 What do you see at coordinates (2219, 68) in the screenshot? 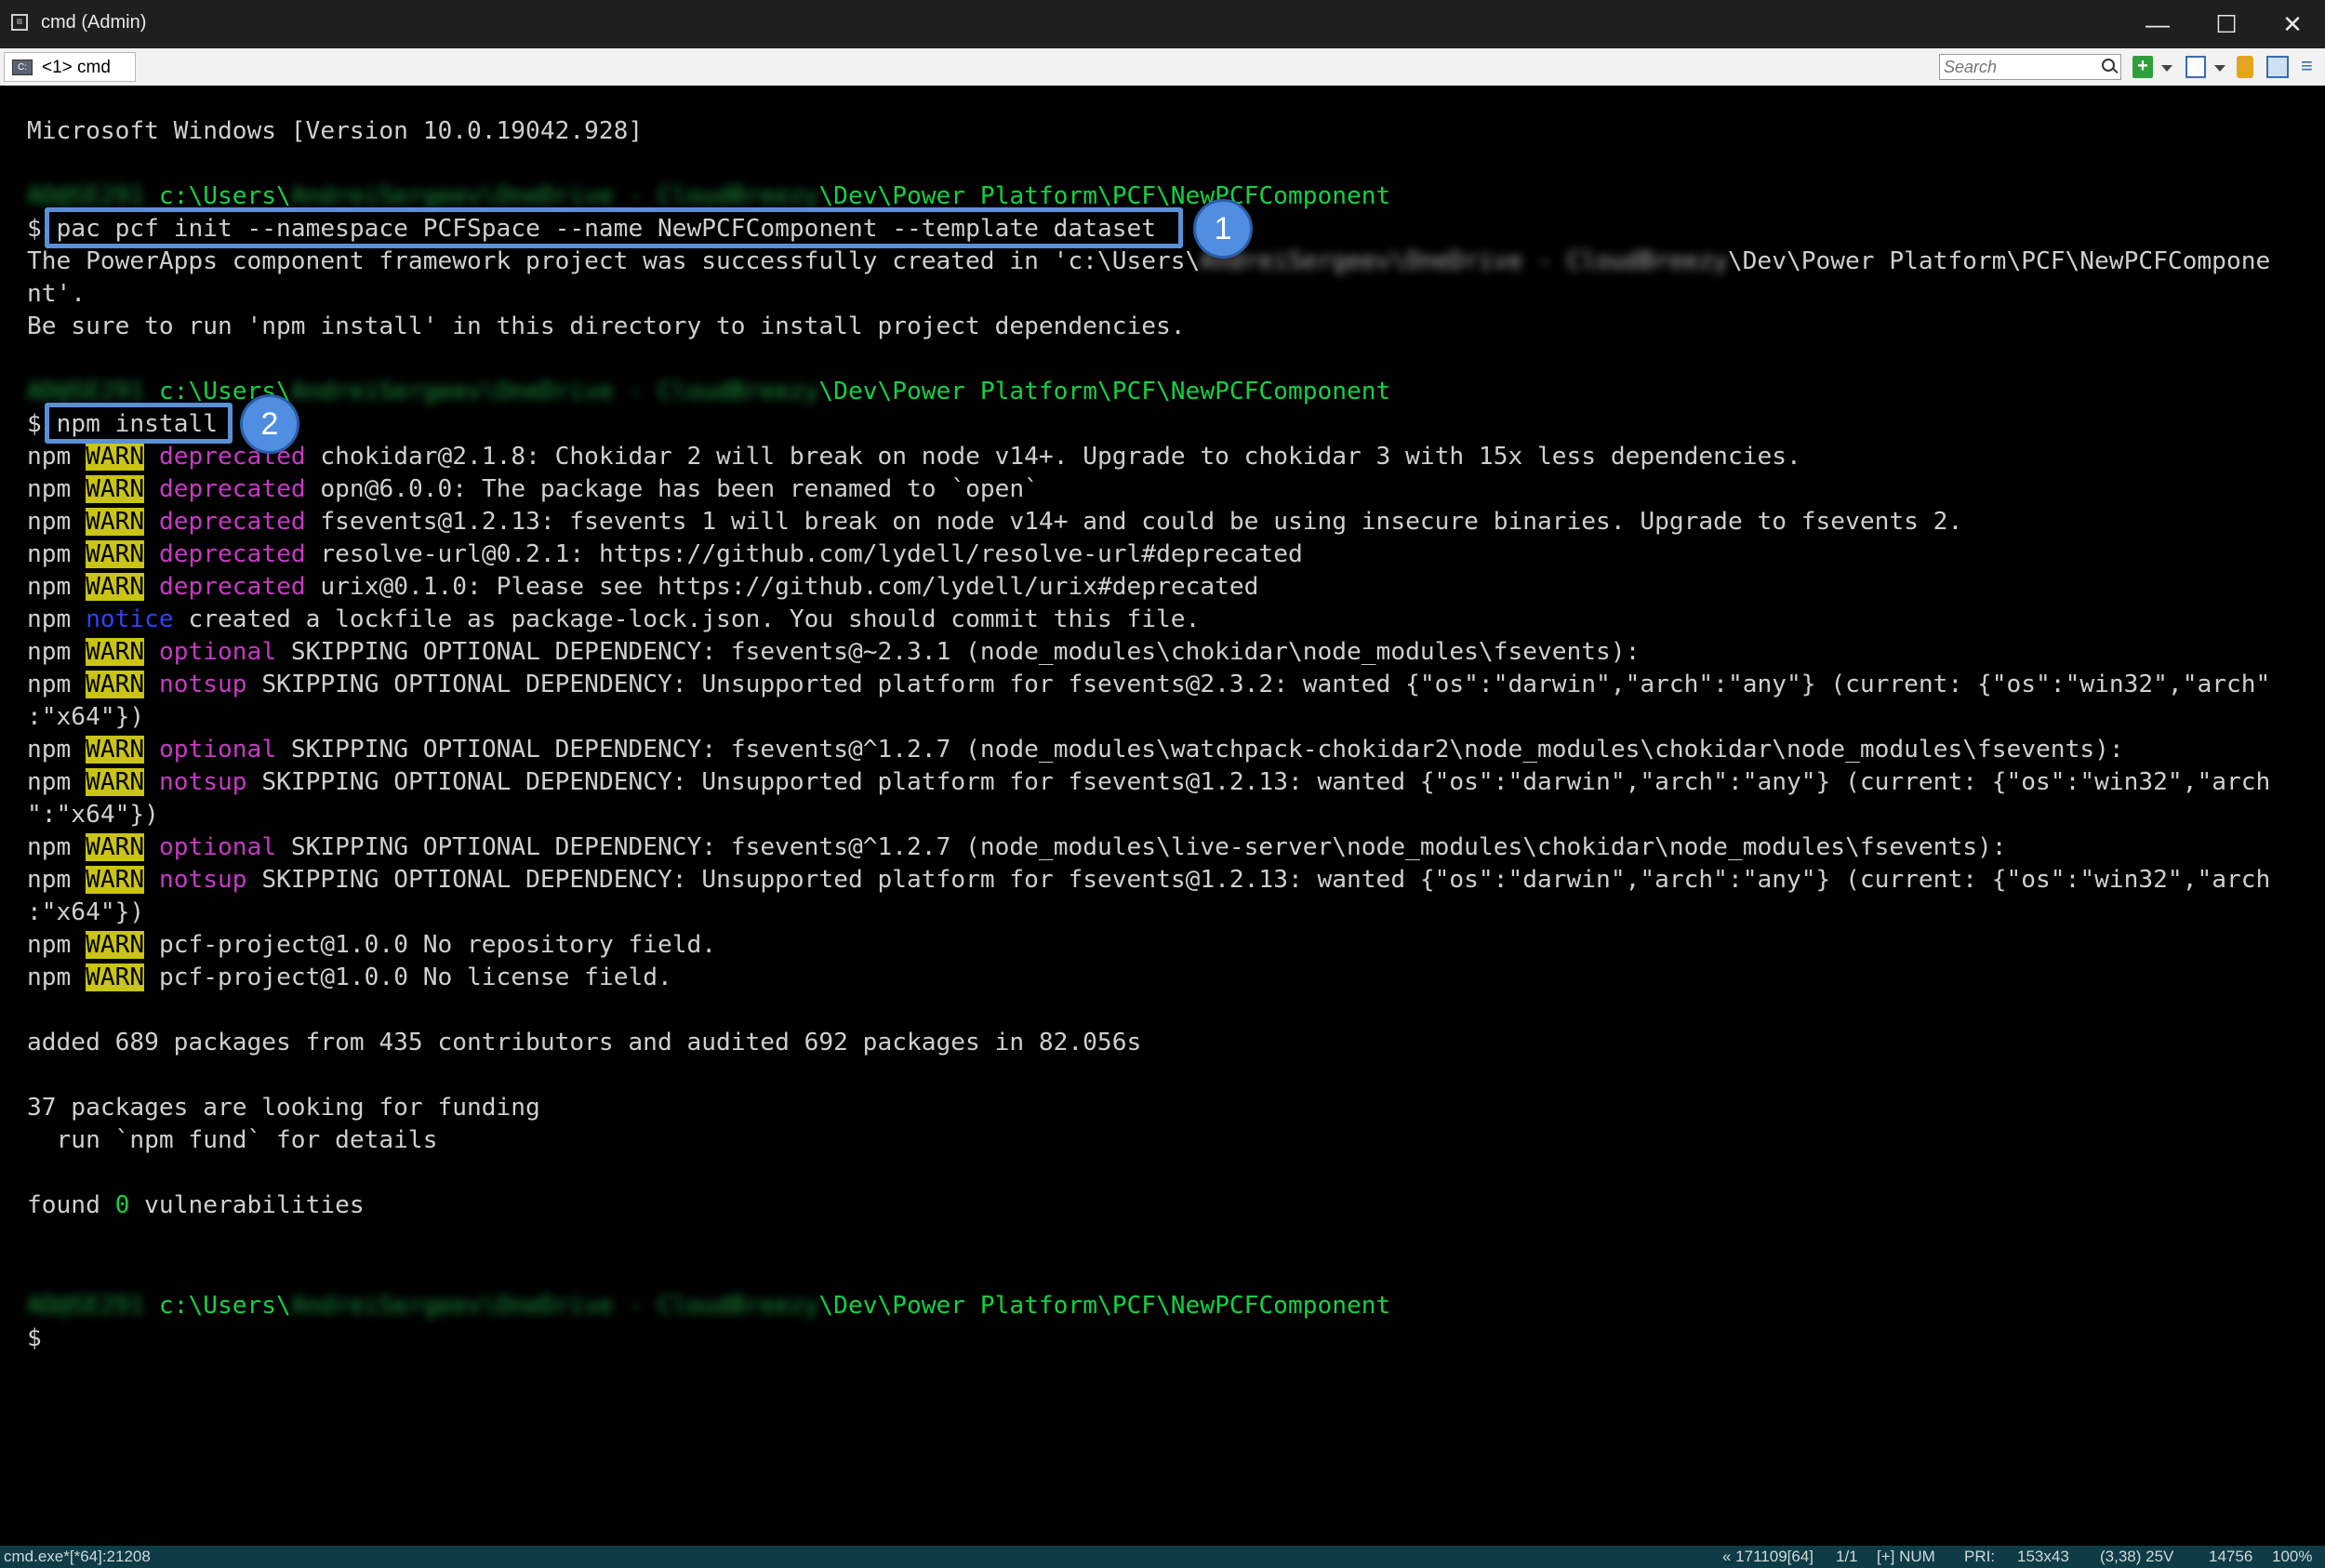
I see `panel-dropdown-icon` at bounding box center [2219, 68].